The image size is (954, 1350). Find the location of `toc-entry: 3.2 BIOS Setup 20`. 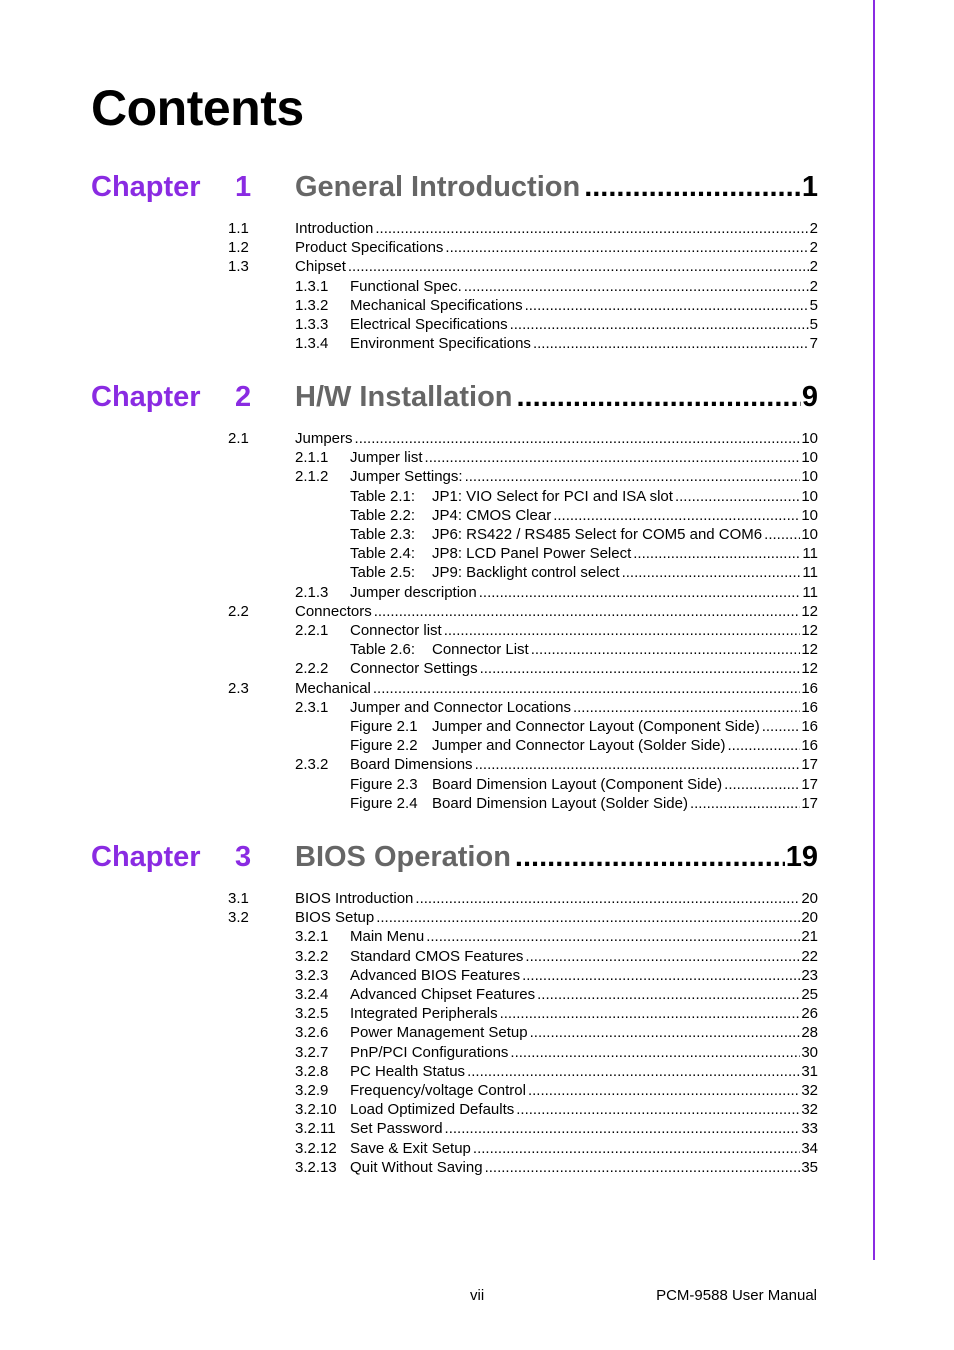

toc-entry: 3.2 BIOS Setup 20 is located at coordinates (409, 917).